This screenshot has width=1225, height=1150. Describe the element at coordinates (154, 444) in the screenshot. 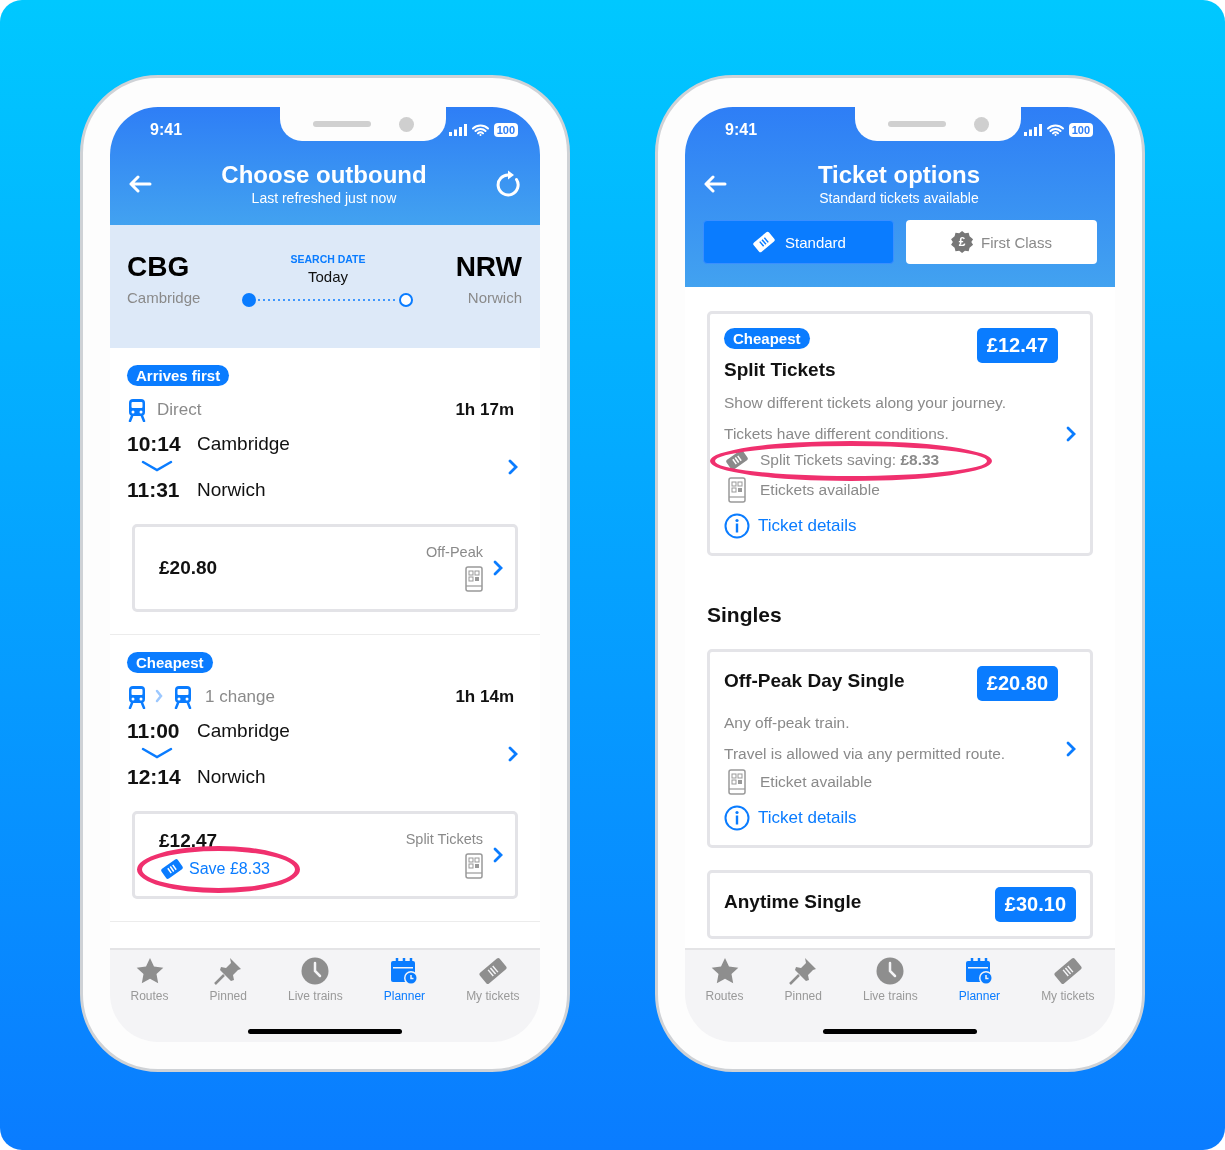

I see `departure-time: 10:14` at that location.